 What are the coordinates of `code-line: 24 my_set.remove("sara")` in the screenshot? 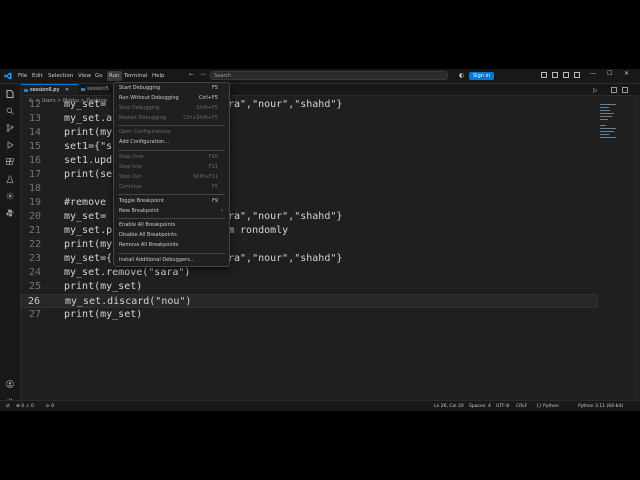 It's located at (309, 273).